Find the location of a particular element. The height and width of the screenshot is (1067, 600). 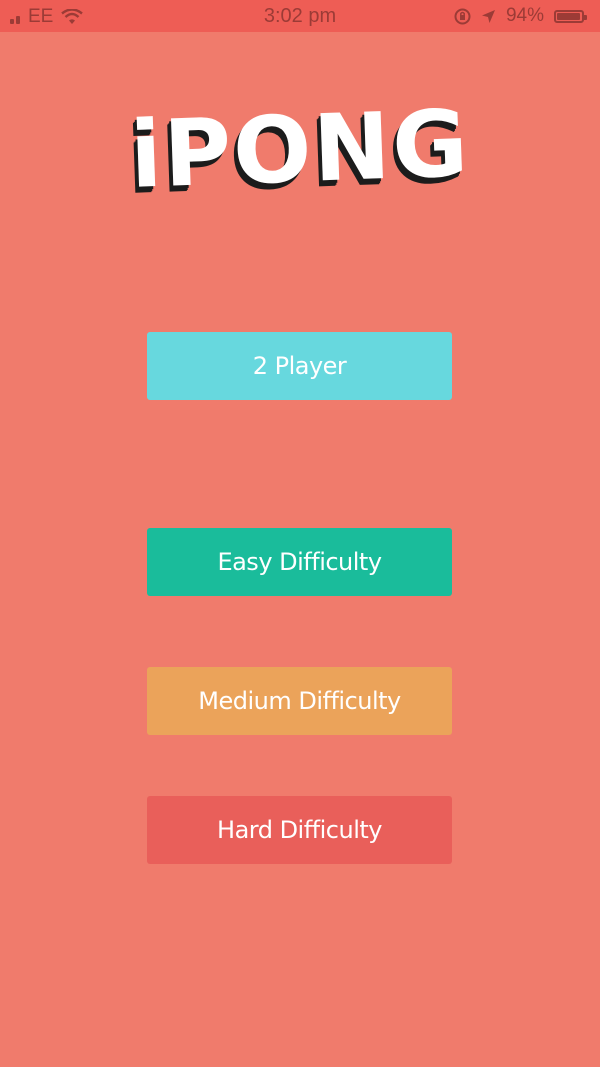

battery-level-fill is located at coordinates (568, 16).